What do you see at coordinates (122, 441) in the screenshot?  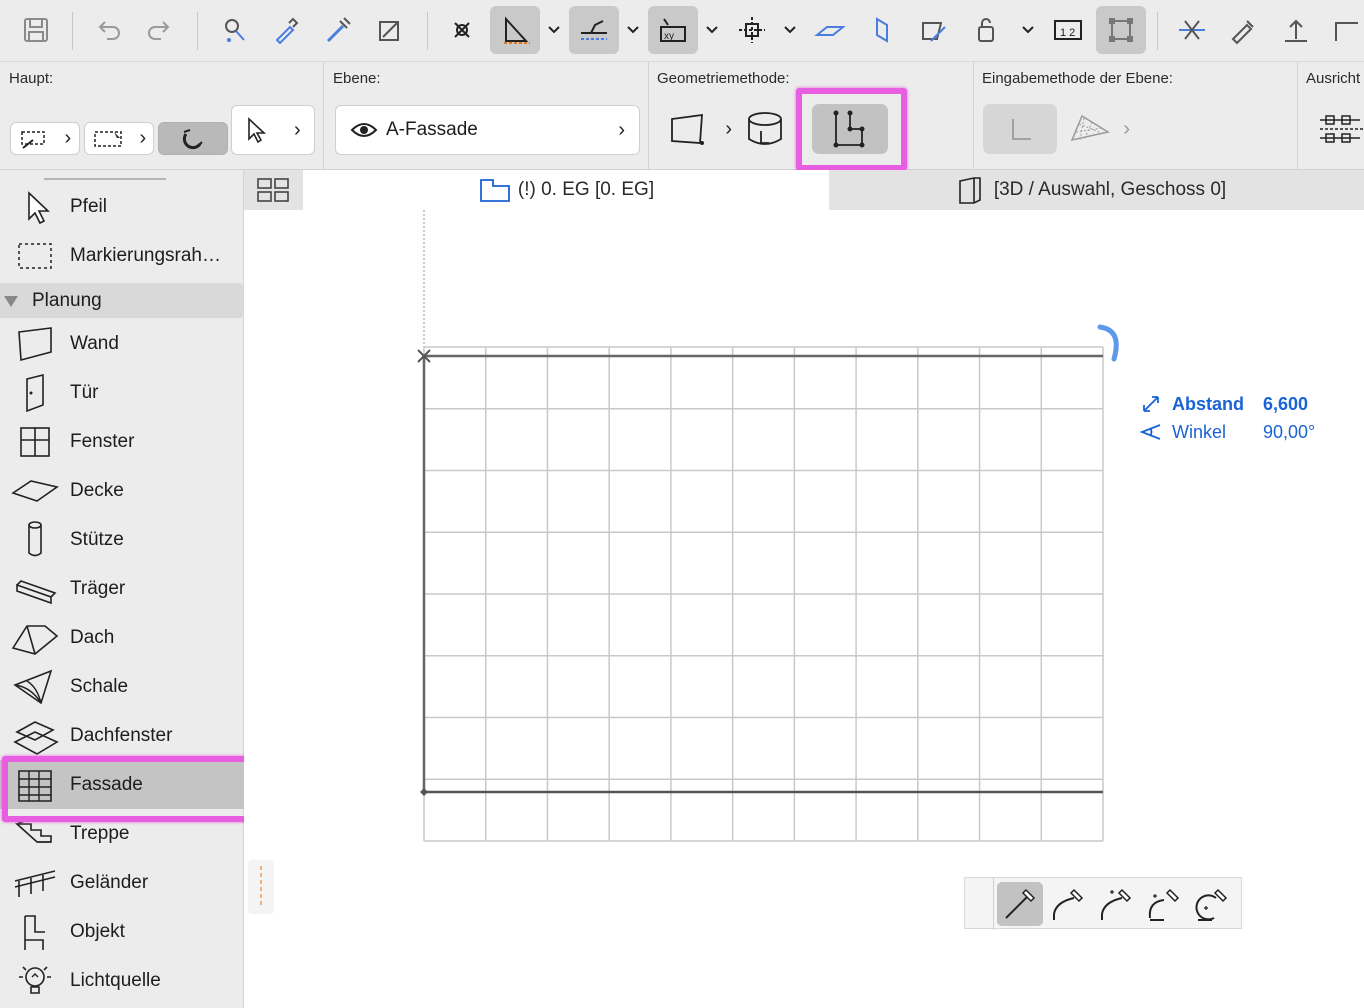 I see `tool-fenster: Fenster` at bounding box center [122, 441].